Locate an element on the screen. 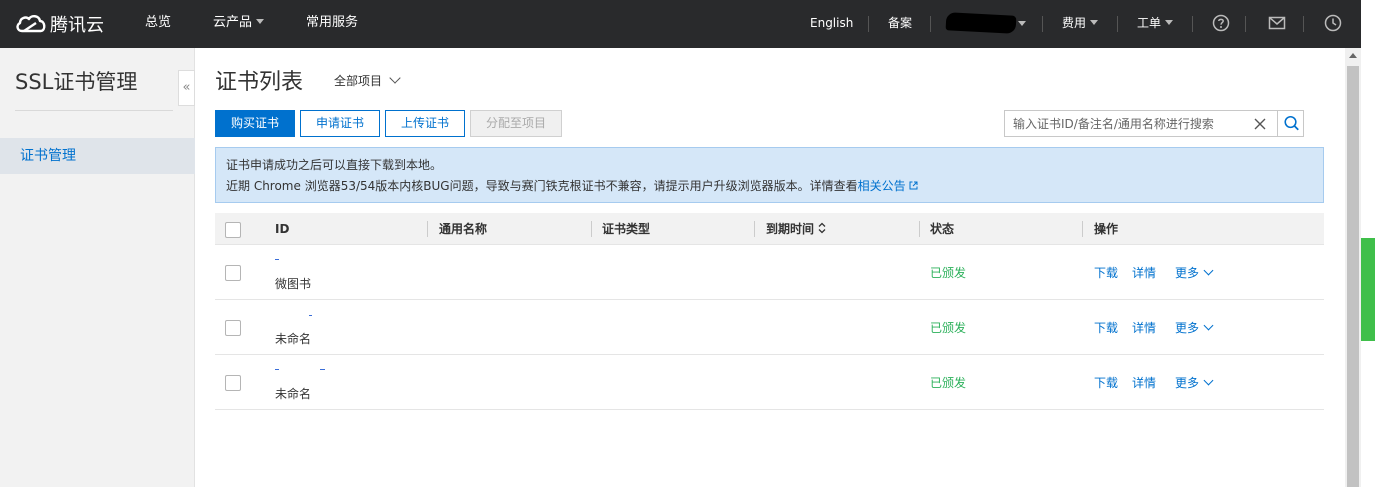  assign-to-project-button: 分配至项目 is located at coordinates (516, 123).